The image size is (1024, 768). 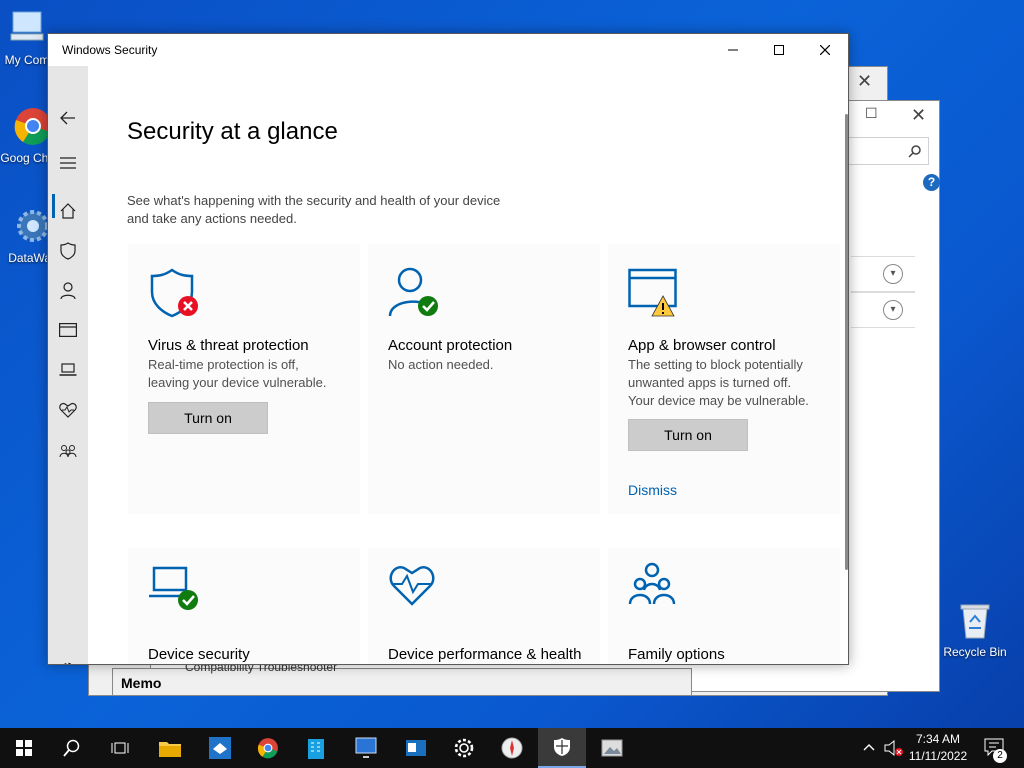 I want to click on nav-home, so click(x=68, y=211).